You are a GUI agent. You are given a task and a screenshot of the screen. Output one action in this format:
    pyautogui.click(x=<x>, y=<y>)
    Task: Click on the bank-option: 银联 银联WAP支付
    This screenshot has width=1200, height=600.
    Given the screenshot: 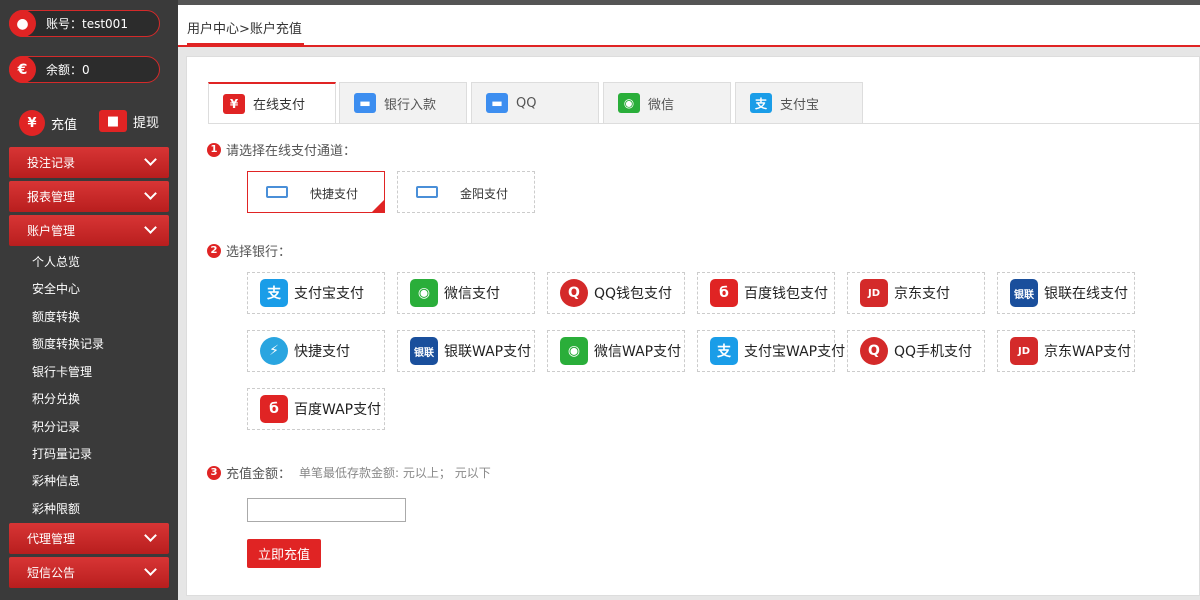 What is the action you would take?
    pyautogui.click(x=466, y=351)
    